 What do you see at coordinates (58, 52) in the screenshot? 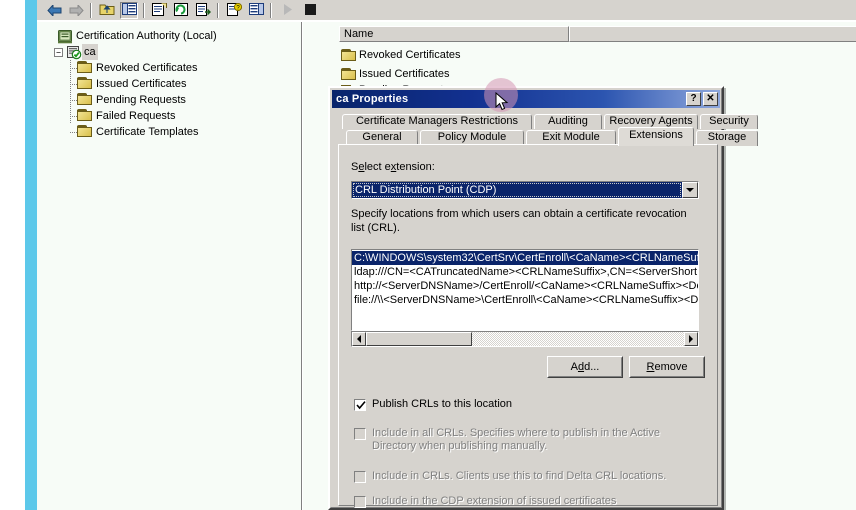
I see `tree-expander-collapse-icon: −` at bounding box center [58, 52].